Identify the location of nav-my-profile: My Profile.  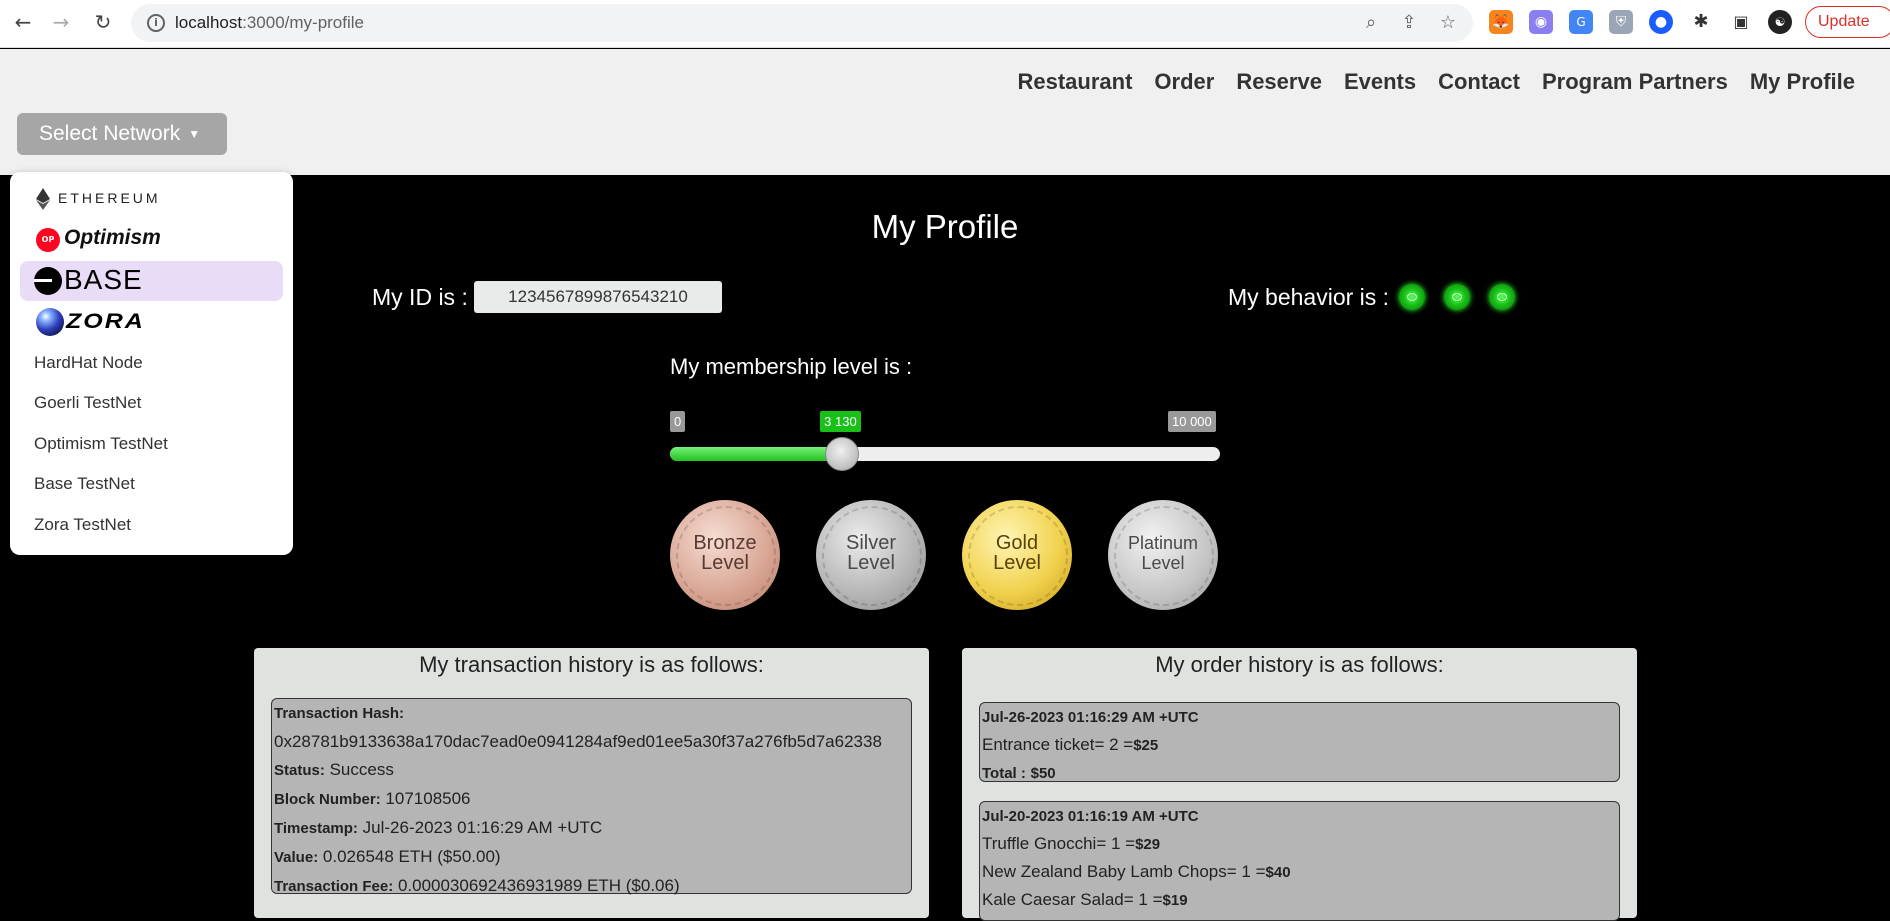
(1802, 82).